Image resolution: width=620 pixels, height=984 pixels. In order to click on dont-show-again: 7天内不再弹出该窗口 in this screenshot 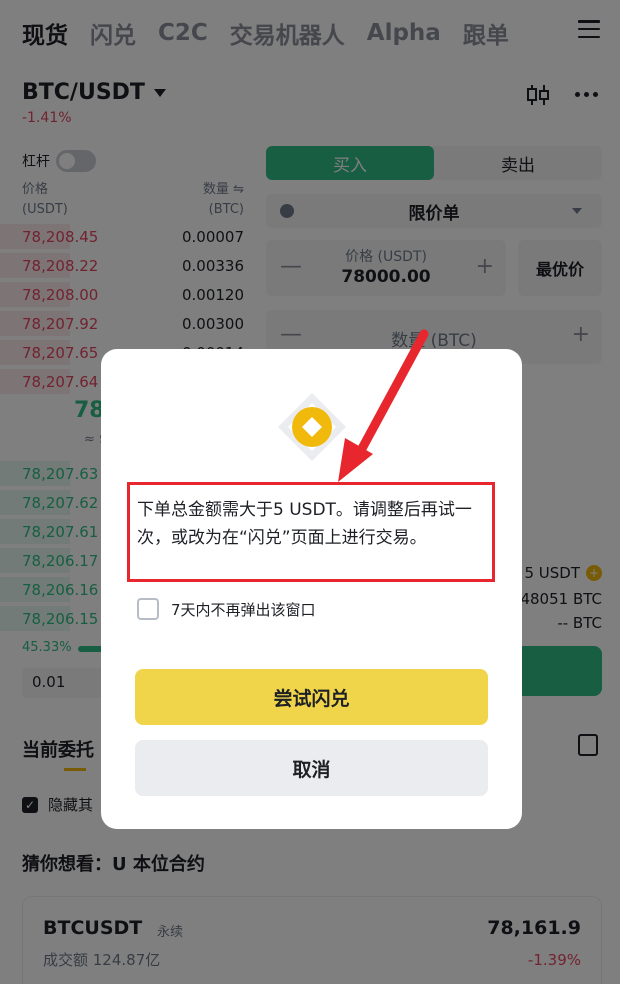, I will do `click(226, 609)`.